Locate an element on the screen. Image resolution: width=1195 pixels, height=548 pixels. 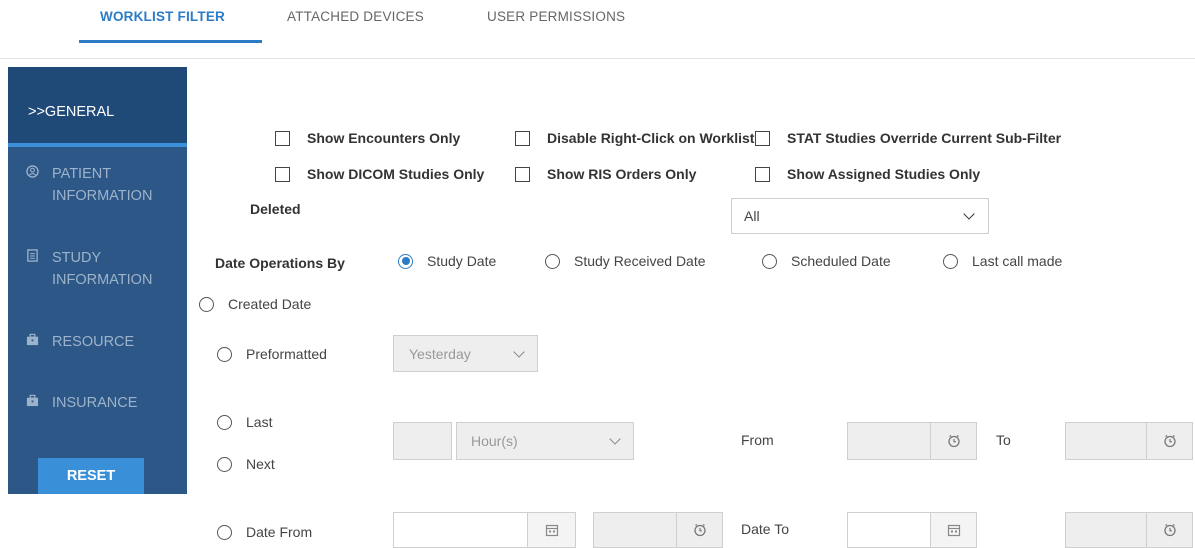
radio-scheduled-date: Scheduled Date is located at coordinates (826, 261).